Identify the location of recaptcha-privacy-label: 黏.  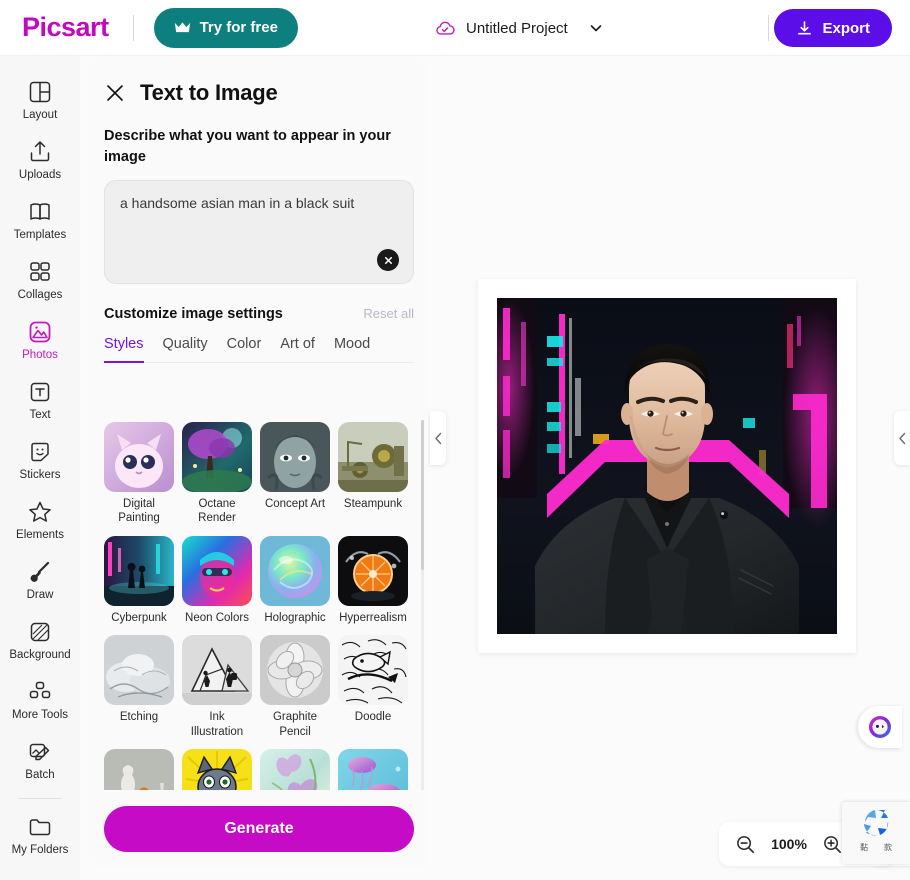
(864, 847).